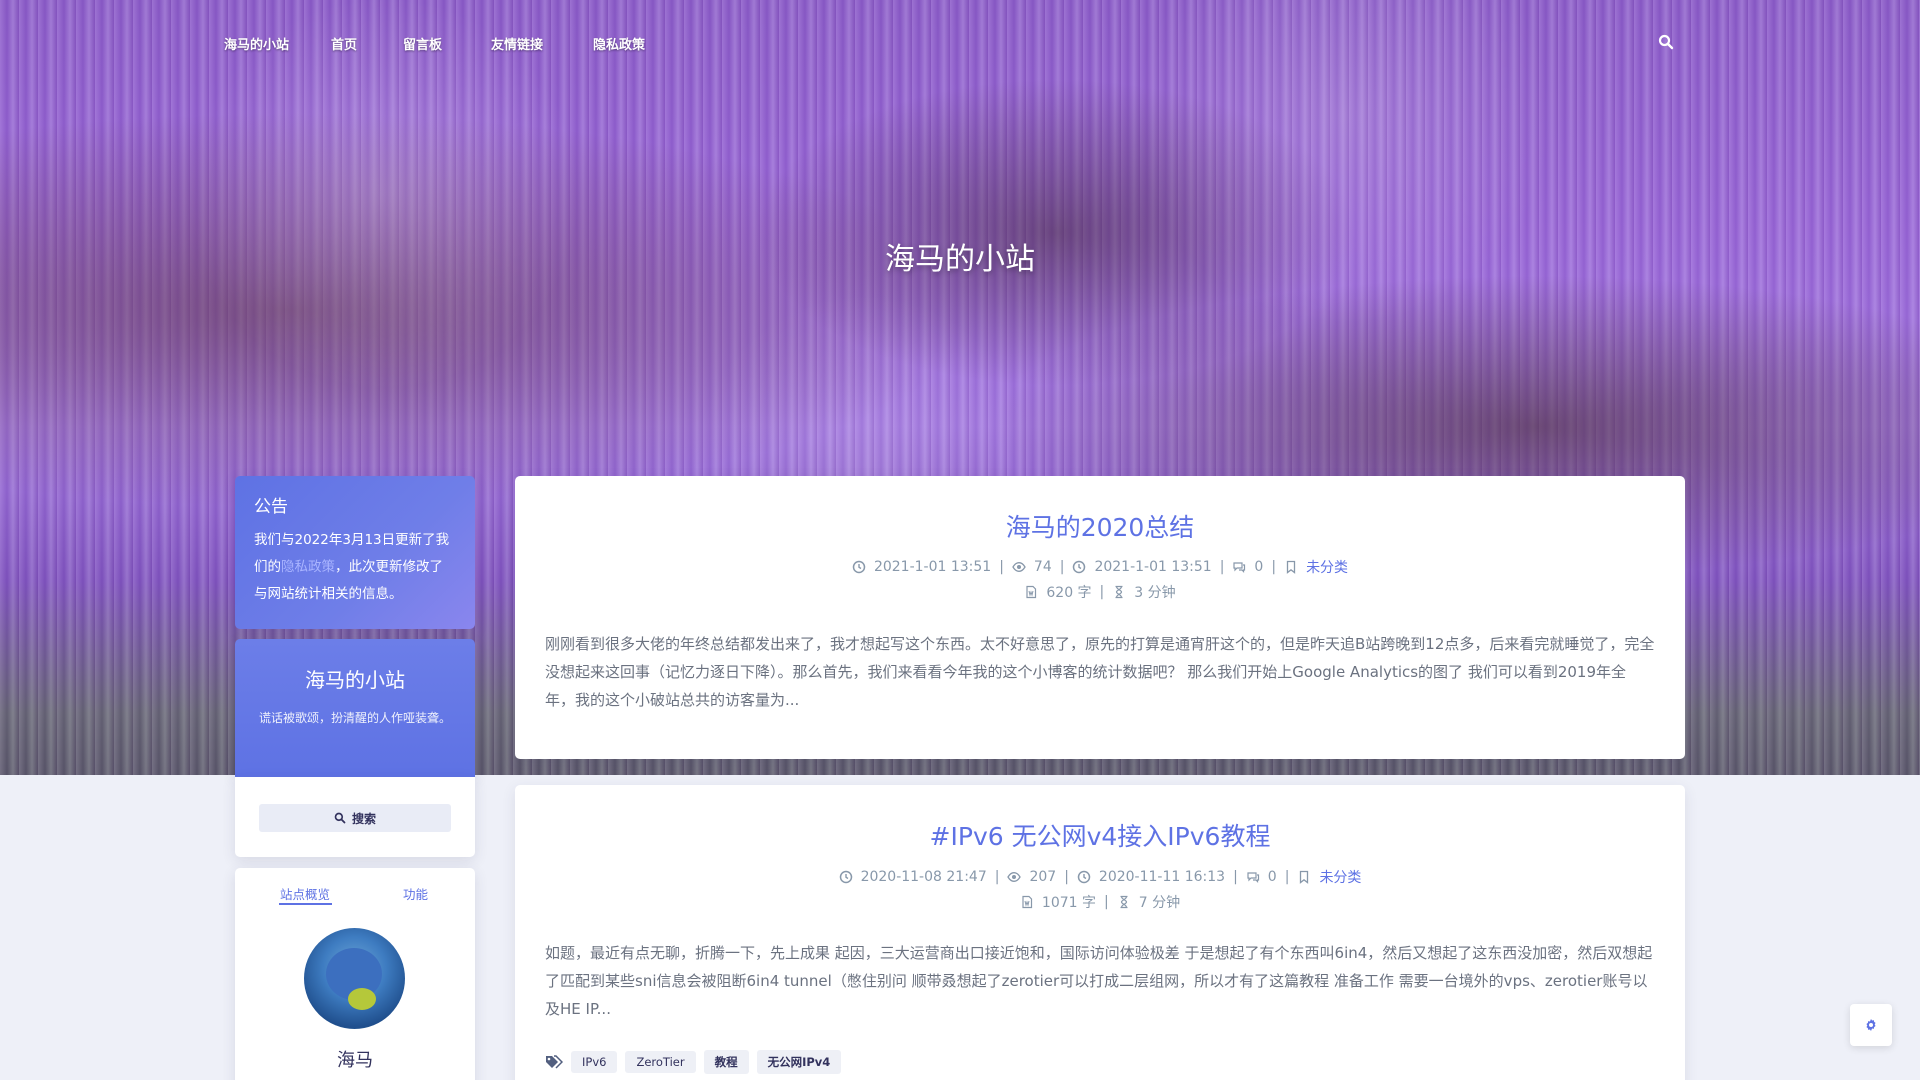 This screenshot has width=1920, height=1080. Describe the element at coordinates (415, 893) in the screenshot. I see `tab-functions: 功能` at that location.